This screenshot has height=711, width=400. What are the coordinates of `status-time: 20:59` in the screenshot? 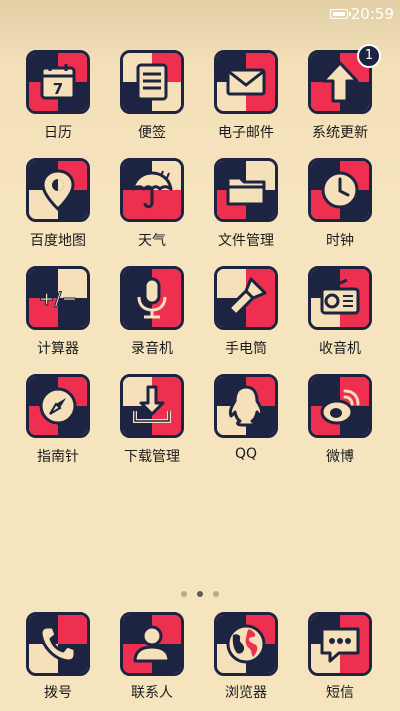 It's located at (372, 14).